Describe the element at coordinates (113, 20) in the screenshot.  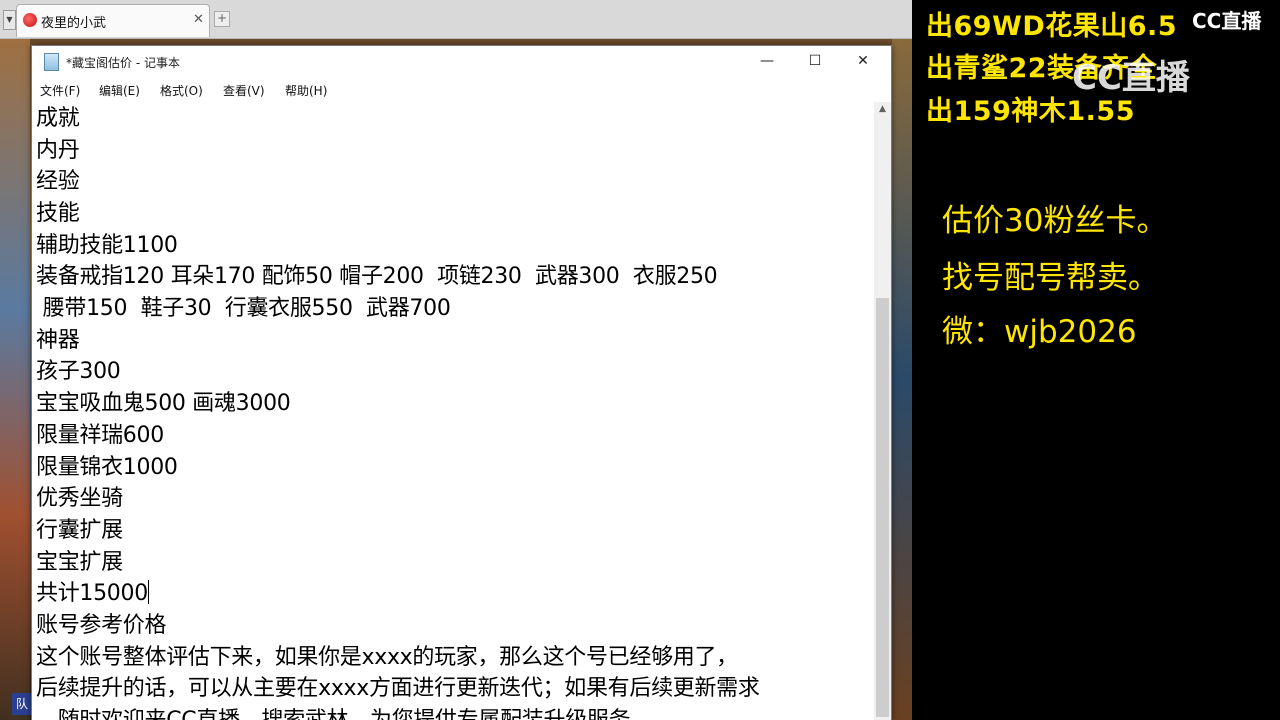
I see `browser-tab: 夜里的小武 ✕` at that location.